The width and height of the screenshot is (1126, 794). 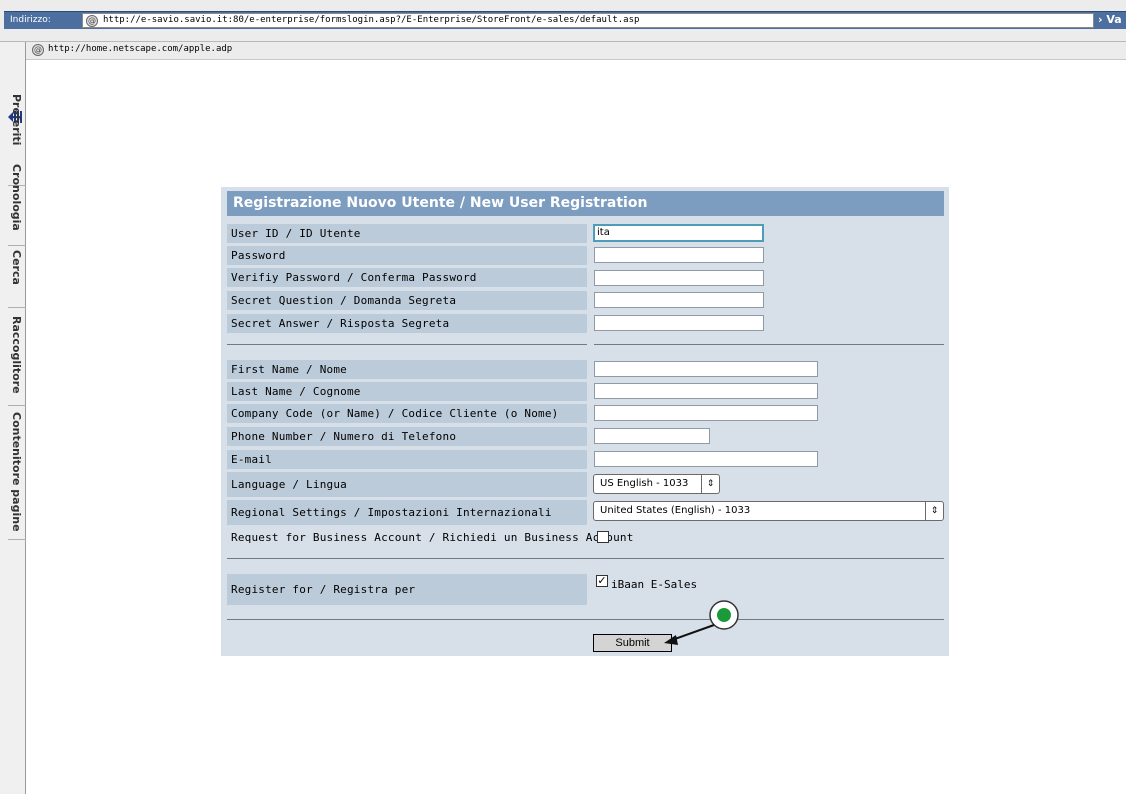 I want to click on field-label-user-id: User ID / ID Utente, so click(x=407, y=233).